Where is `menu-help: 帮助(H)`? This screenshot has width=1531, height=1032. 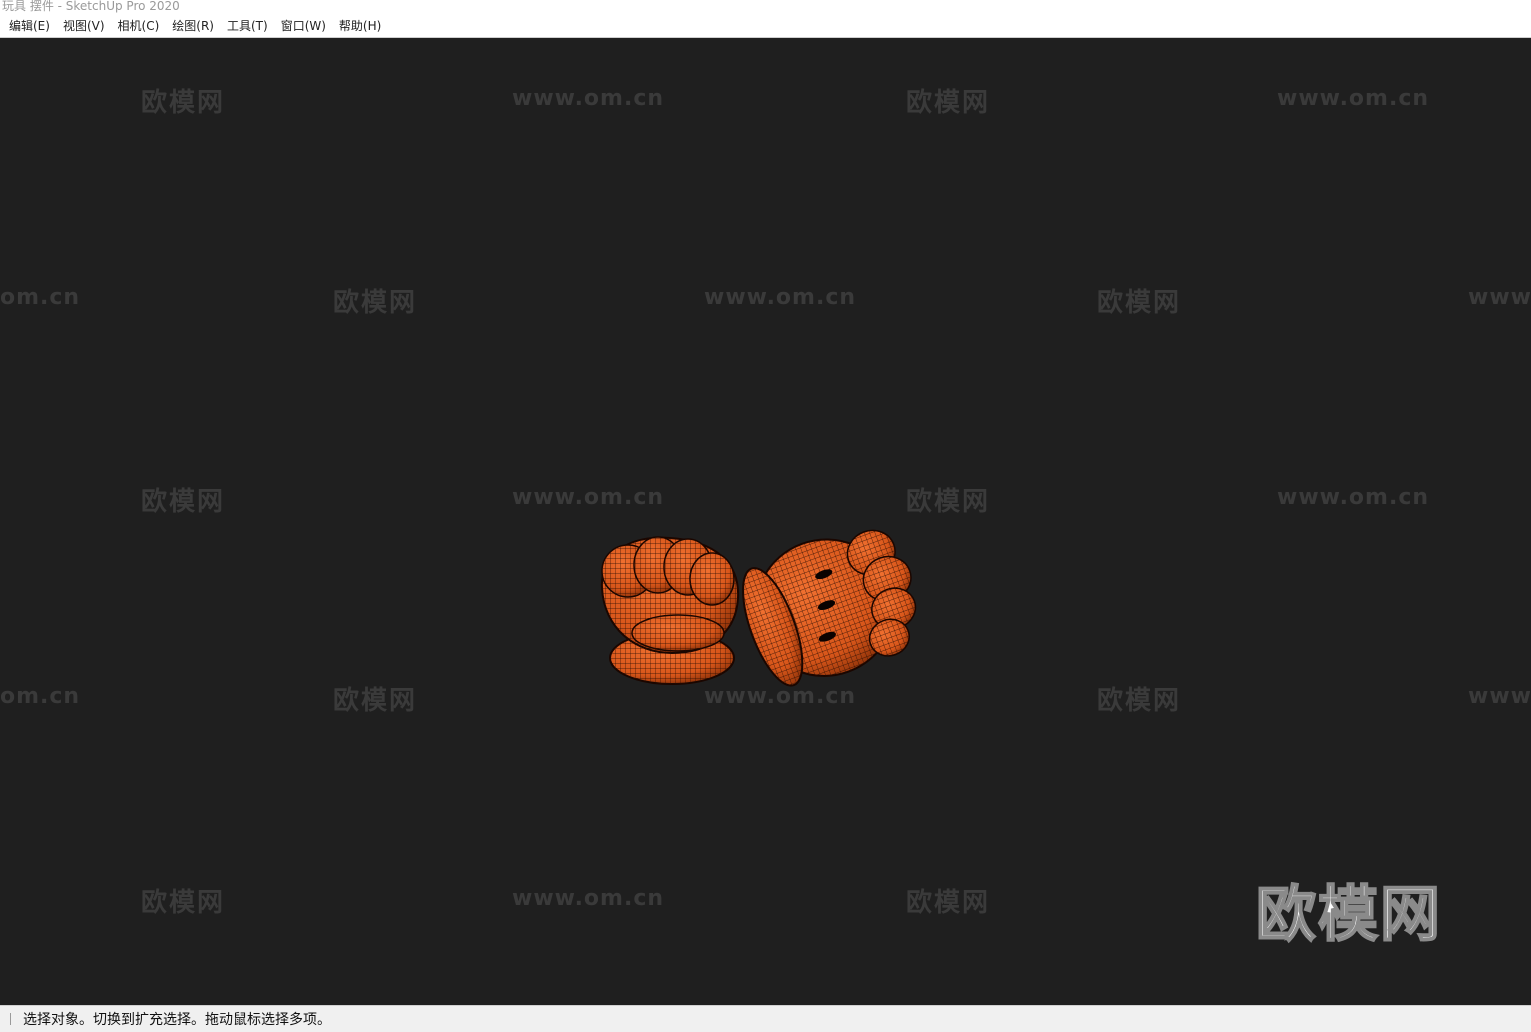 menu-help: 帮助(H) is located at coordinates (360, 25).